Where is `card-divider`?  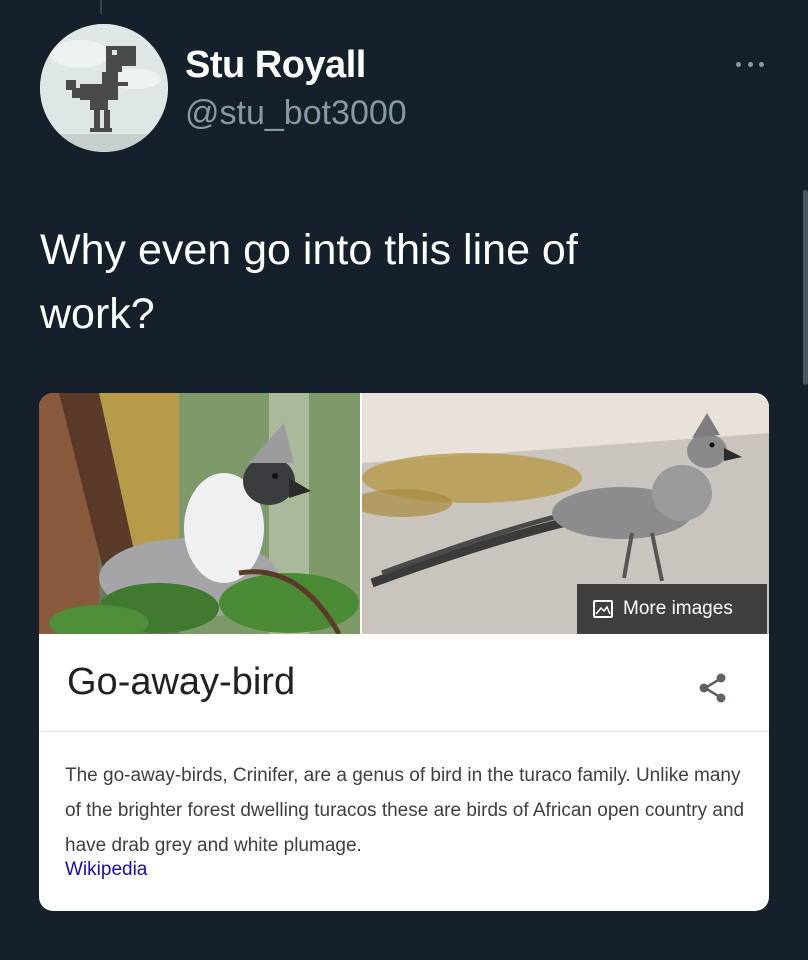 card-divider is located at coordinates (404, 731).